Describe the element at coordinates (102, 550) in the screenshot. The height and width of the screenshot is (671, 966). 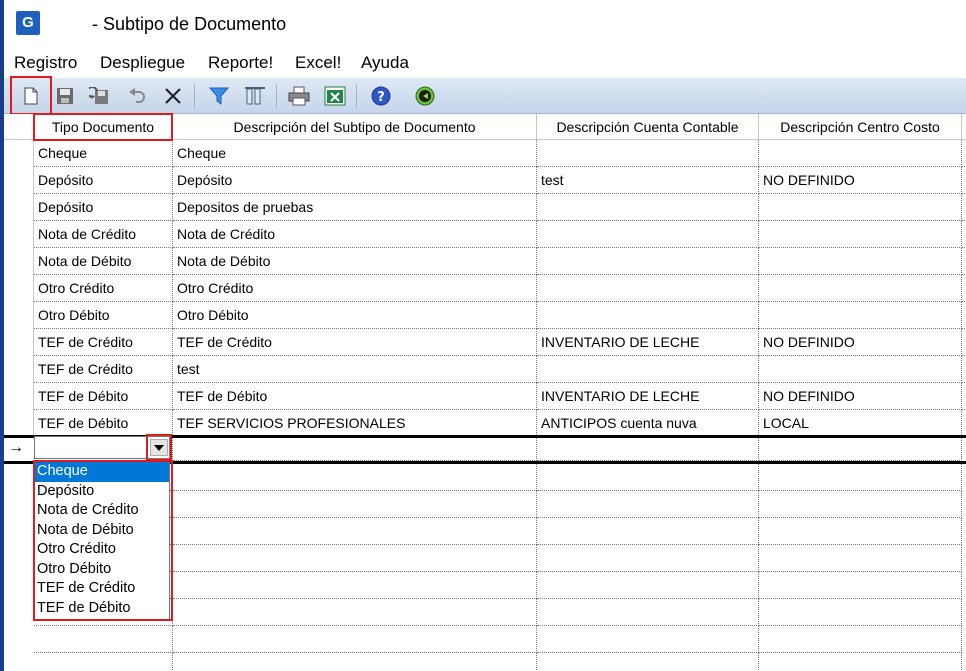
I see `dropdown-option-otro-credito: Otro Crédito` at that location.